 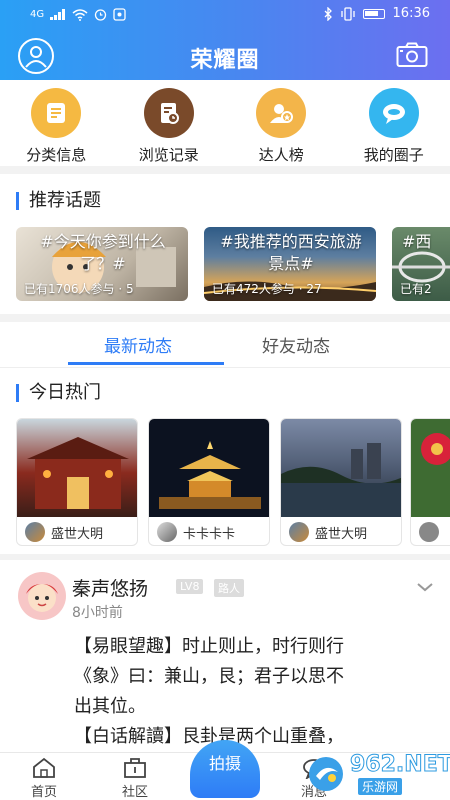 I want to click on hot-card-footer: 卡卡卡卡, so click(x=196, y=532).